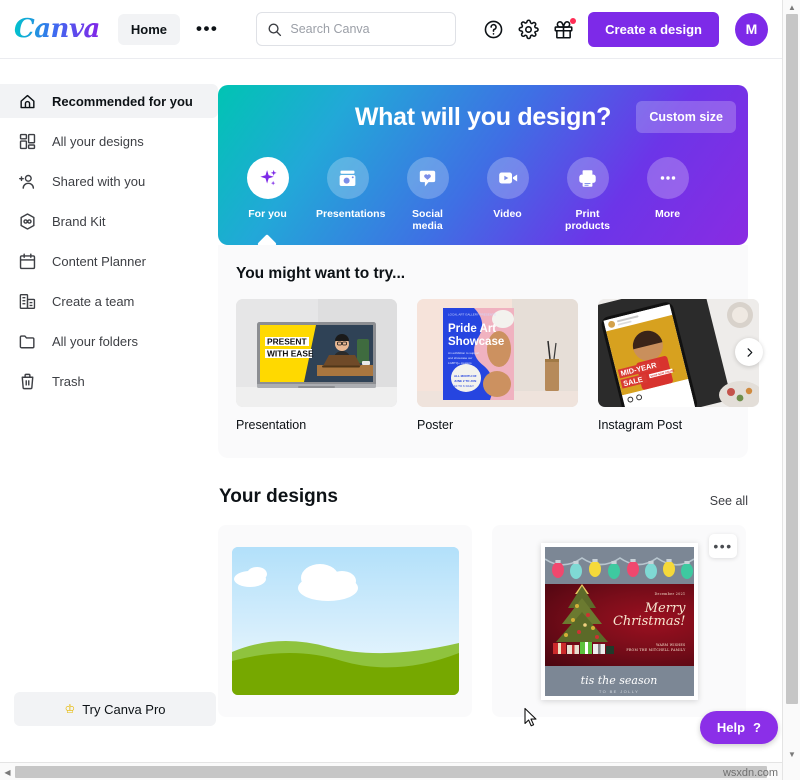  Describe the element at coordinates (619, 691) in the screenshot. I see `xmas-footer-line2: TO BE JOLLY` at that location.